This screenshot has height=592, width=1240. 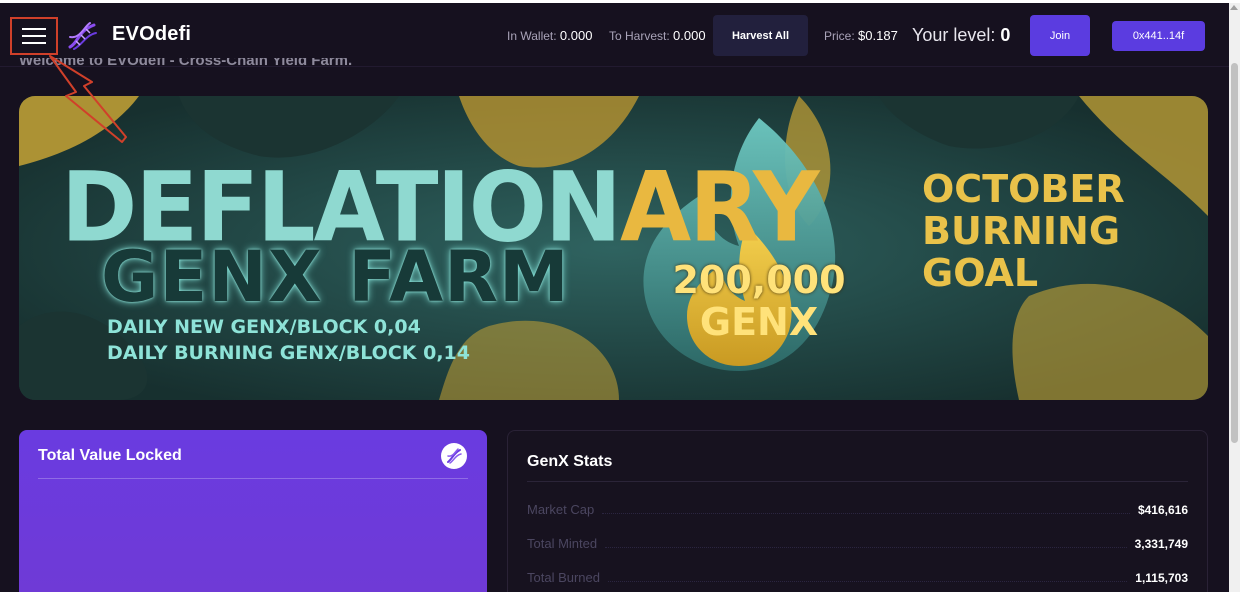 What do you see at coordinates (82, 36) in the screenshot?
I see `dna-logo-icon` at bounding box center [82, 36].